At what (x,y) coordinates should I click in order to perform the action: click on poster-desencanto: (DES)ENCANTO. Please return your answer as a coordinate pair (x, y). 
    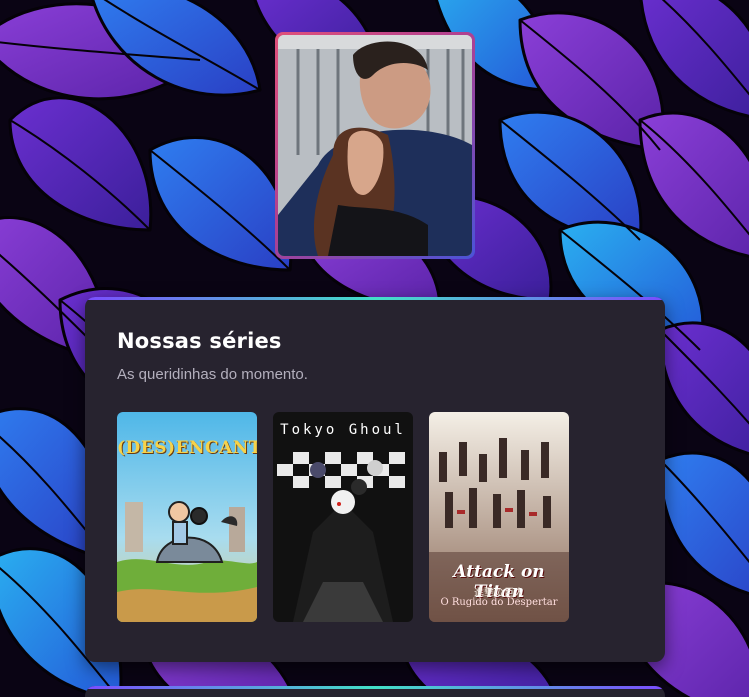
    Looking at the image, I should click on (187, 517).